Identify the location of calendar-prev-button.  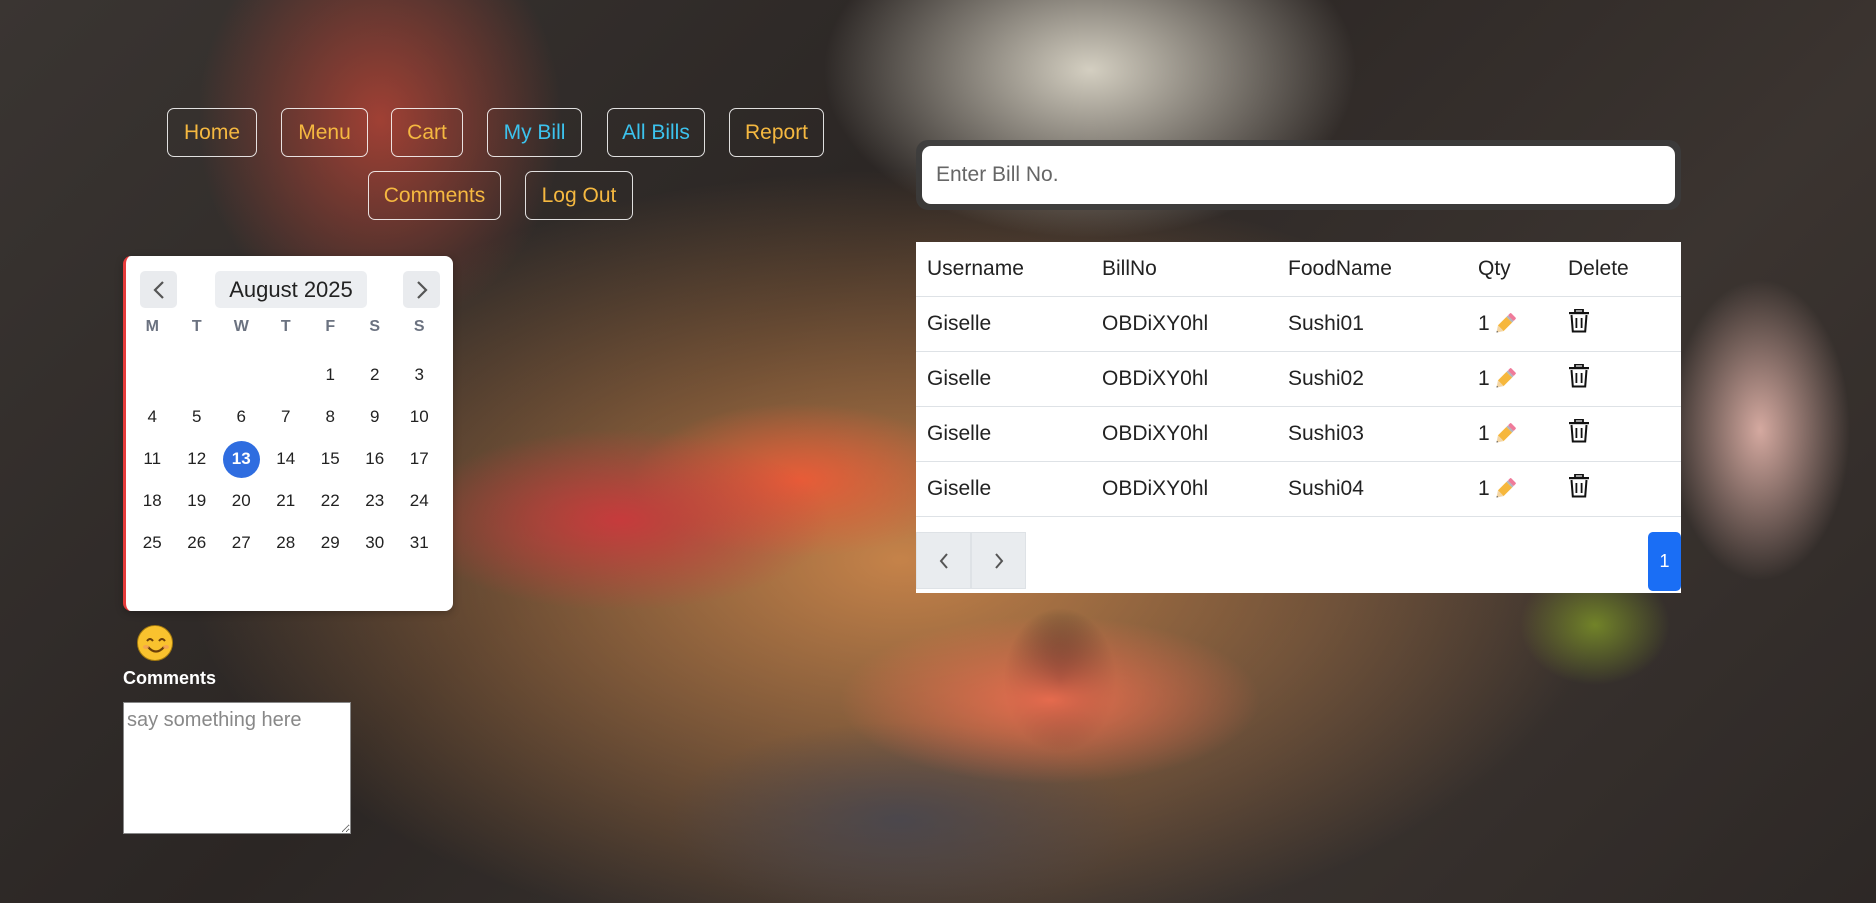
(158, 289).